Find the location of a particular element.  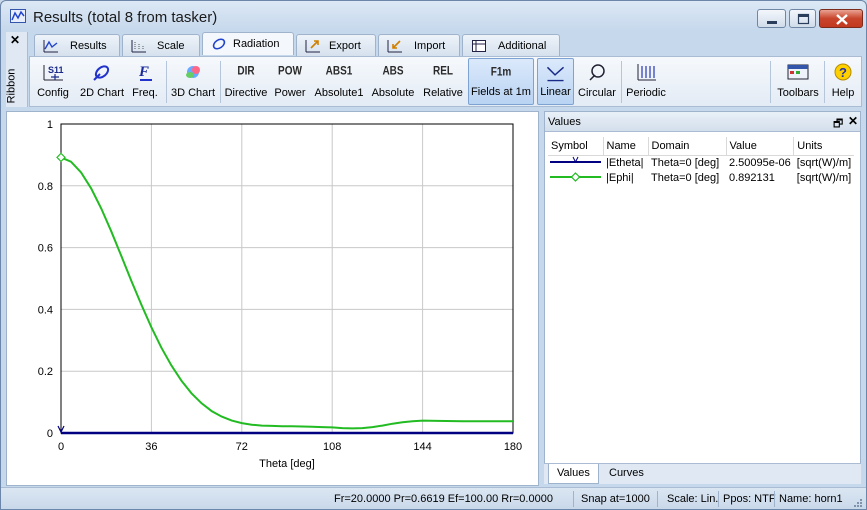

column-units: Units is located at coordinates (824, 146).